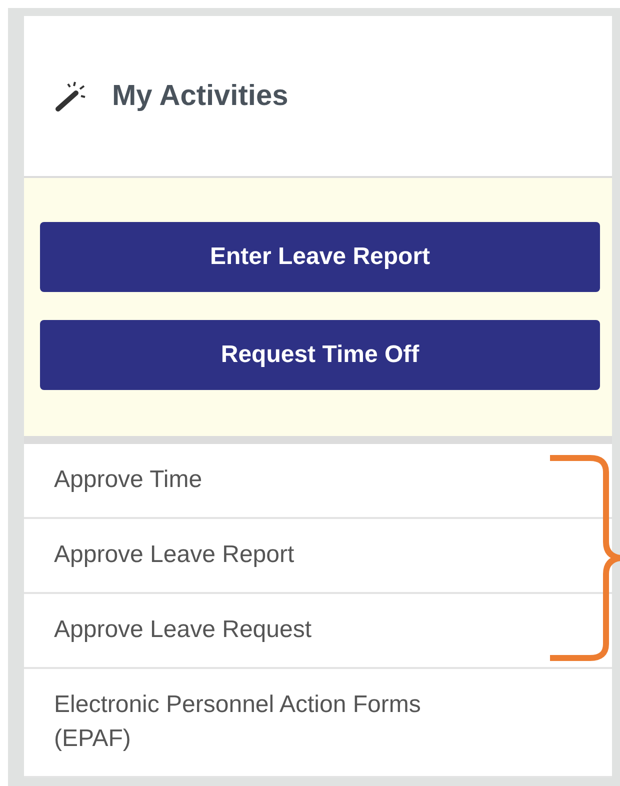 The width and height of the screenshot is (620, 786). Describe the element at coordinates (318, 631) in the screenshot. I see `activity-link: Approve Leave Request` at that location.